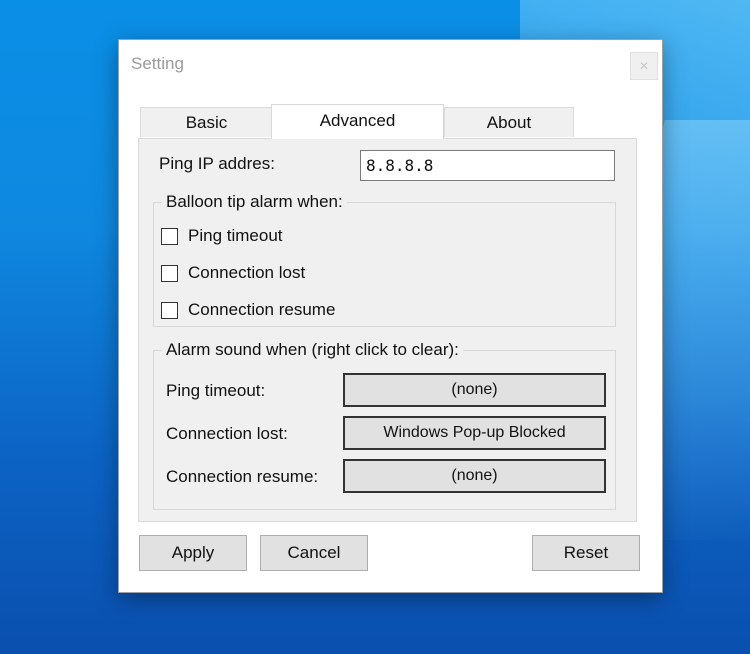 This screenshot has height=654, width=750. What do you see at coordinates (242, 476) in the screenshot?
I see `sound-connection-resume-label: Connection resume:` at bounding box center [242, 476].